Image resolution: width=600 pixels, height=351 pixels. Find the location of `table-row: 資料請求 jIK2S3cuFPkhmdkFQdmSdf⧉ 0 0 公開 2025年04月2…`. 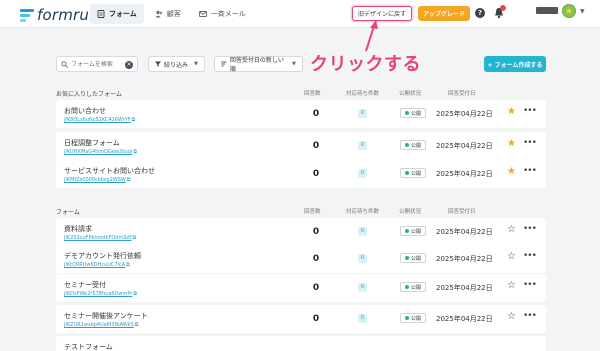

table-row: 資料請求 jIK2S3cuFPkhmdkFQdmSdf⧉ 0 0 公開 2025年04月2… is located at coordinates (301, 232).